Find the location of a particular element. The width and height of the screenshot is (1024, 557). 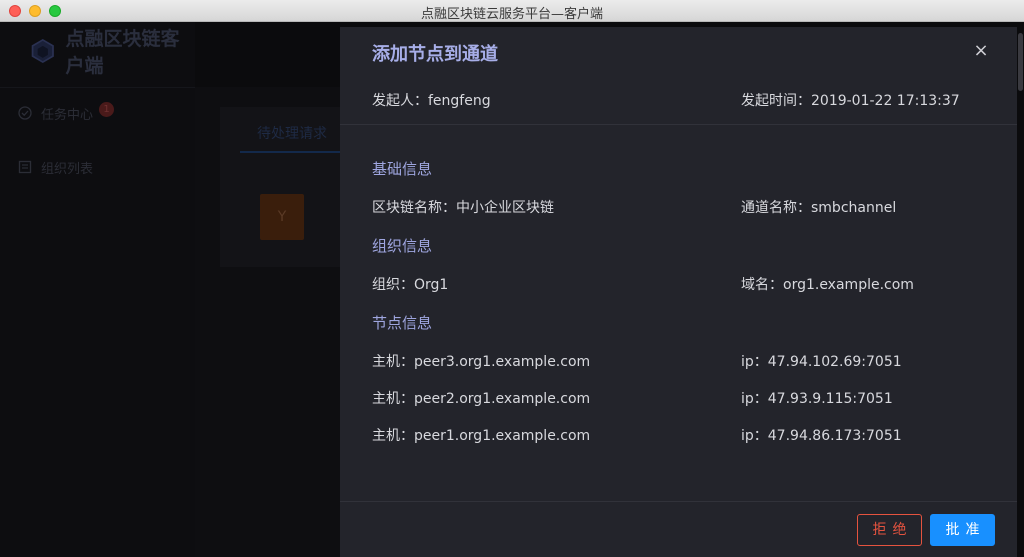

window-titlebar: 点融区块链云服务平台—客户端 is located at coordinates (512, 11).